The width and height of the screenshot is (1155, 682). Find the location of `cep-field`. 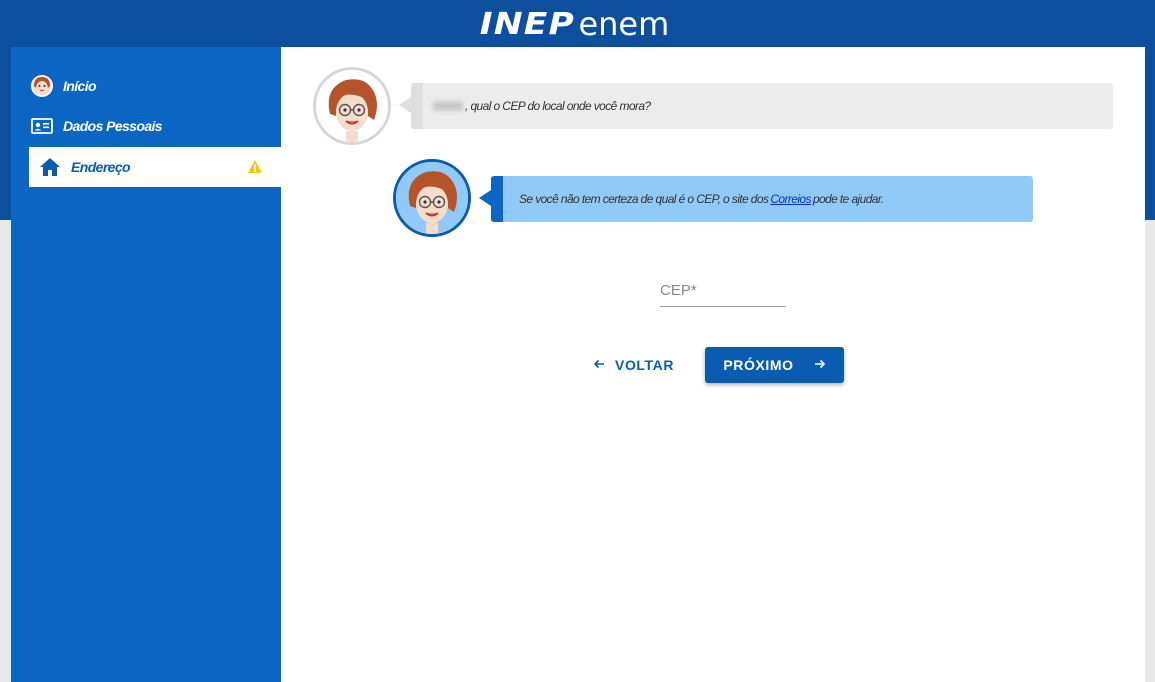

cep-field is located at coordinates (723, 291).